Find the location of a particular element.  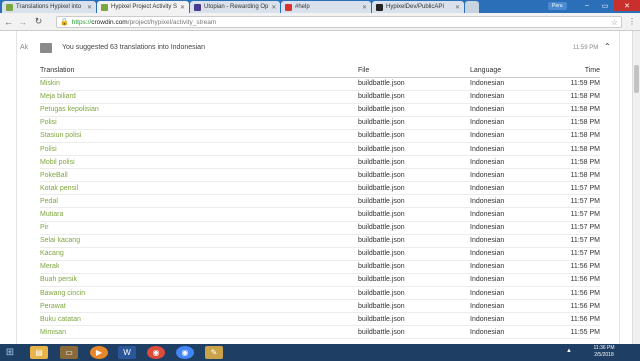

lock-icon: 🔒 is located at coordinates (64, 22).